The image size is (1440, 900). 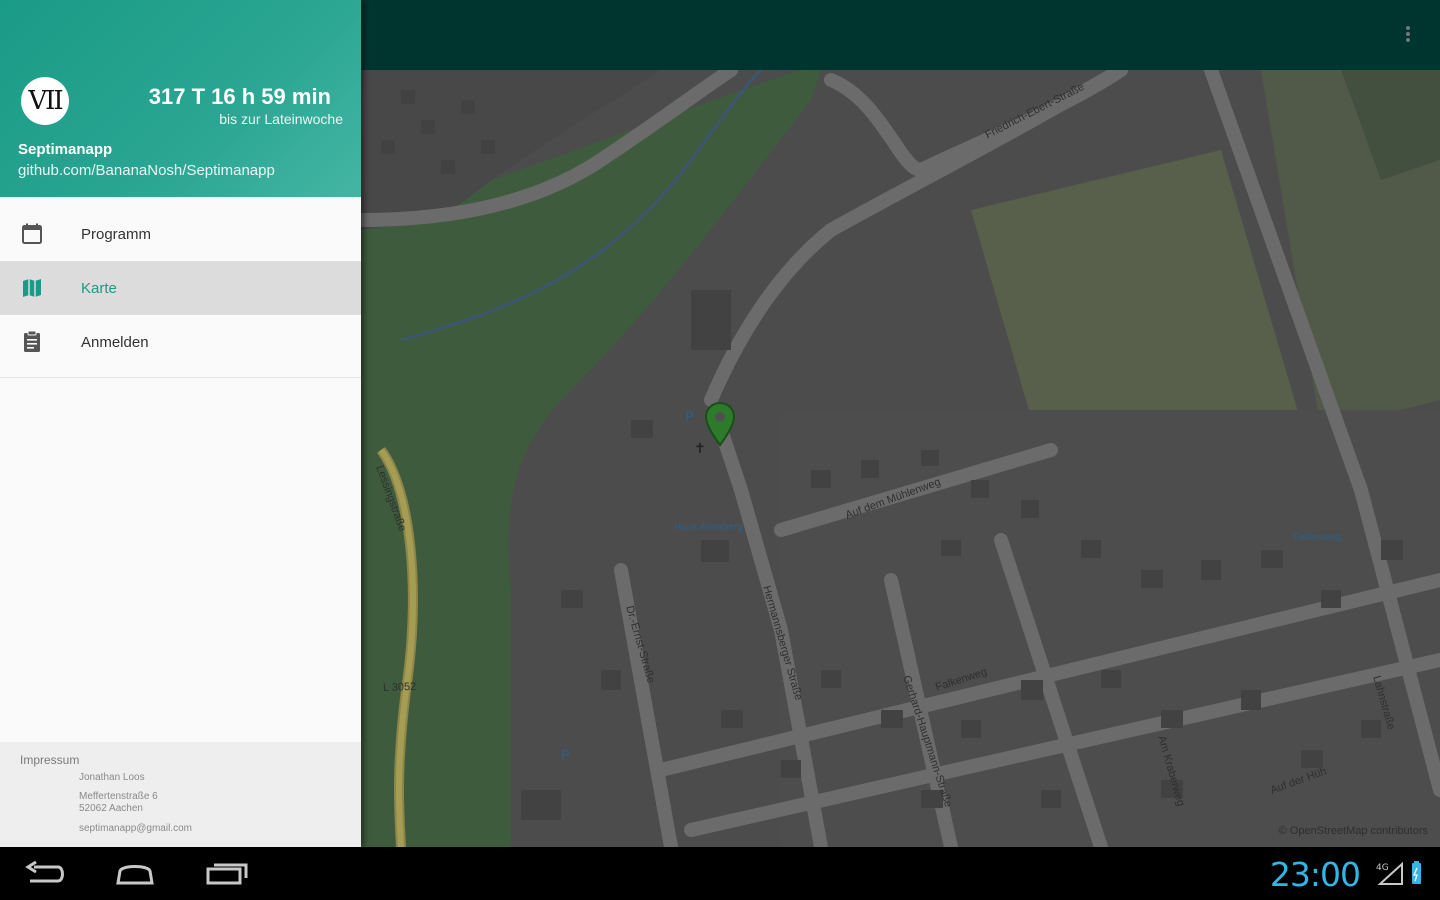 I want to click on drawer-nav-list: Programm Karte Anmelden, so click(x=180, y=288).